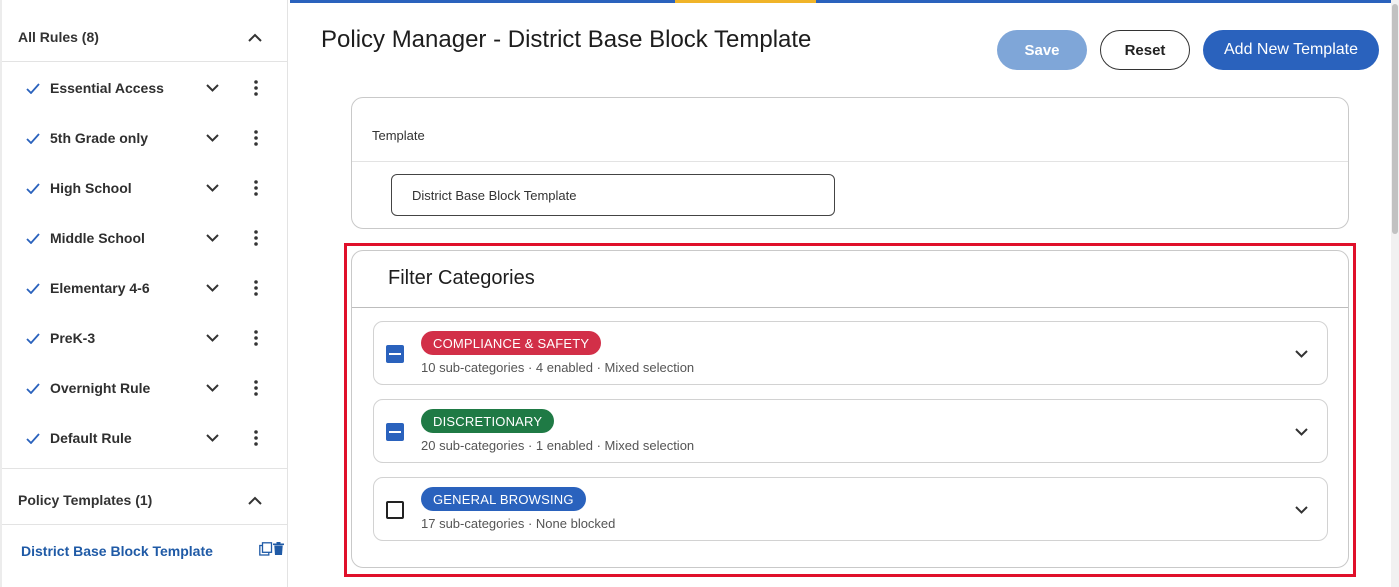  What do you see at coordinates (107, 88) in the screenshot?
I see `rule-label: Essential Access` at bounding box center [107, 88].